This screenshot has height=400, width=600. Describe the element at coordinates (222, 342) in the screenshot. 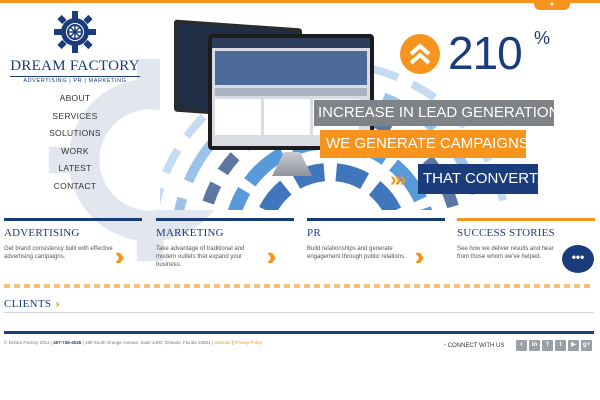

I see `footer-sitemap-link: Sitemap` at that location.